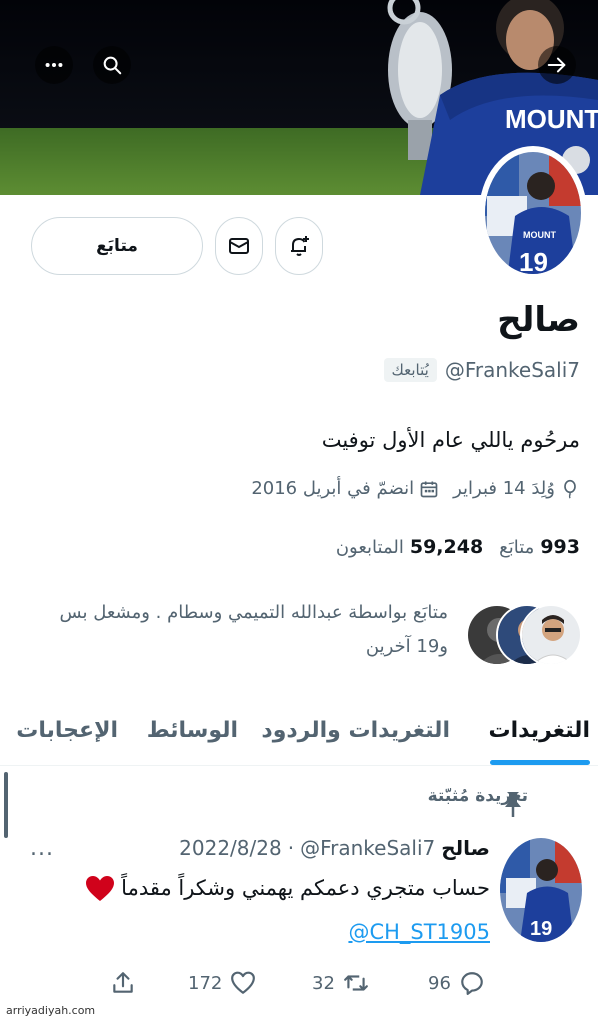  I want to click on share-icon, so click(123, 982).